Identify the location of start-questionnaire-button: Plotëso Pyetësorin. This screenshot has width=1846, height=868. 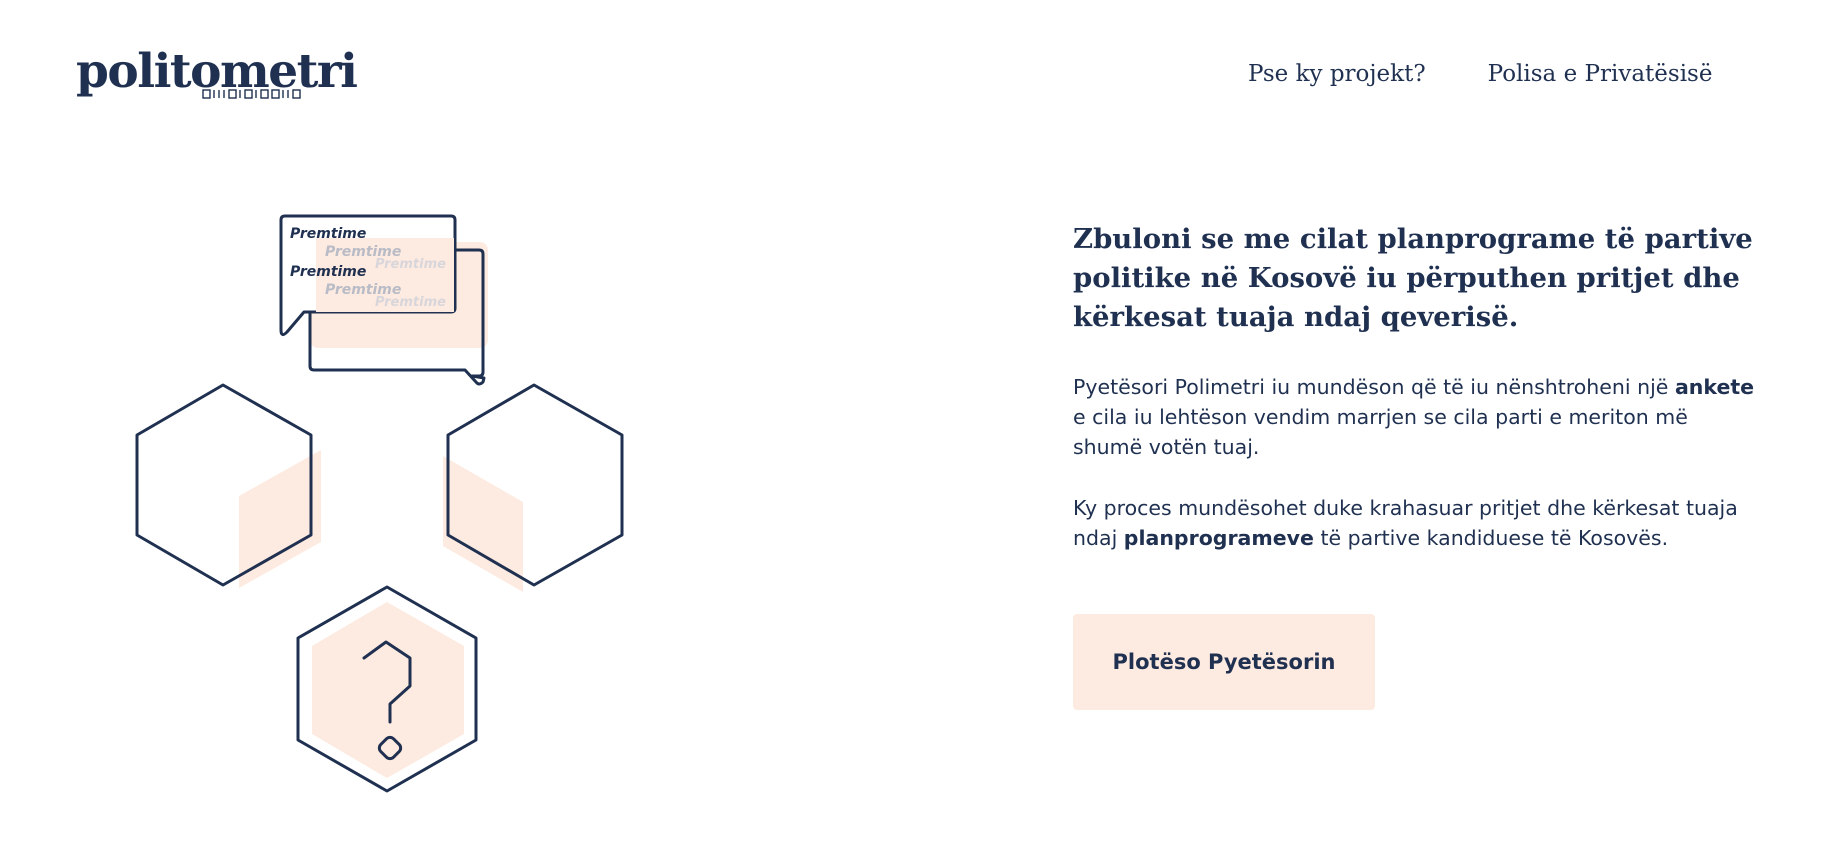
(1224, 662).